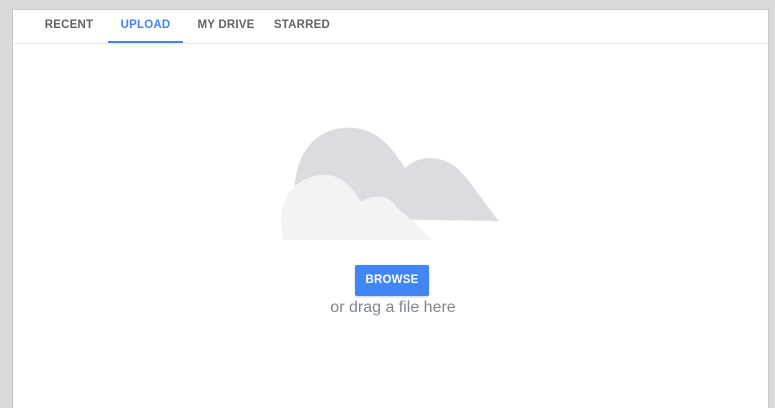 The width and height of the screenshot is (775, 408). Describe the element at coordinates (145, 42) in the screenshot. I see `active-tab-indicator` at that location.